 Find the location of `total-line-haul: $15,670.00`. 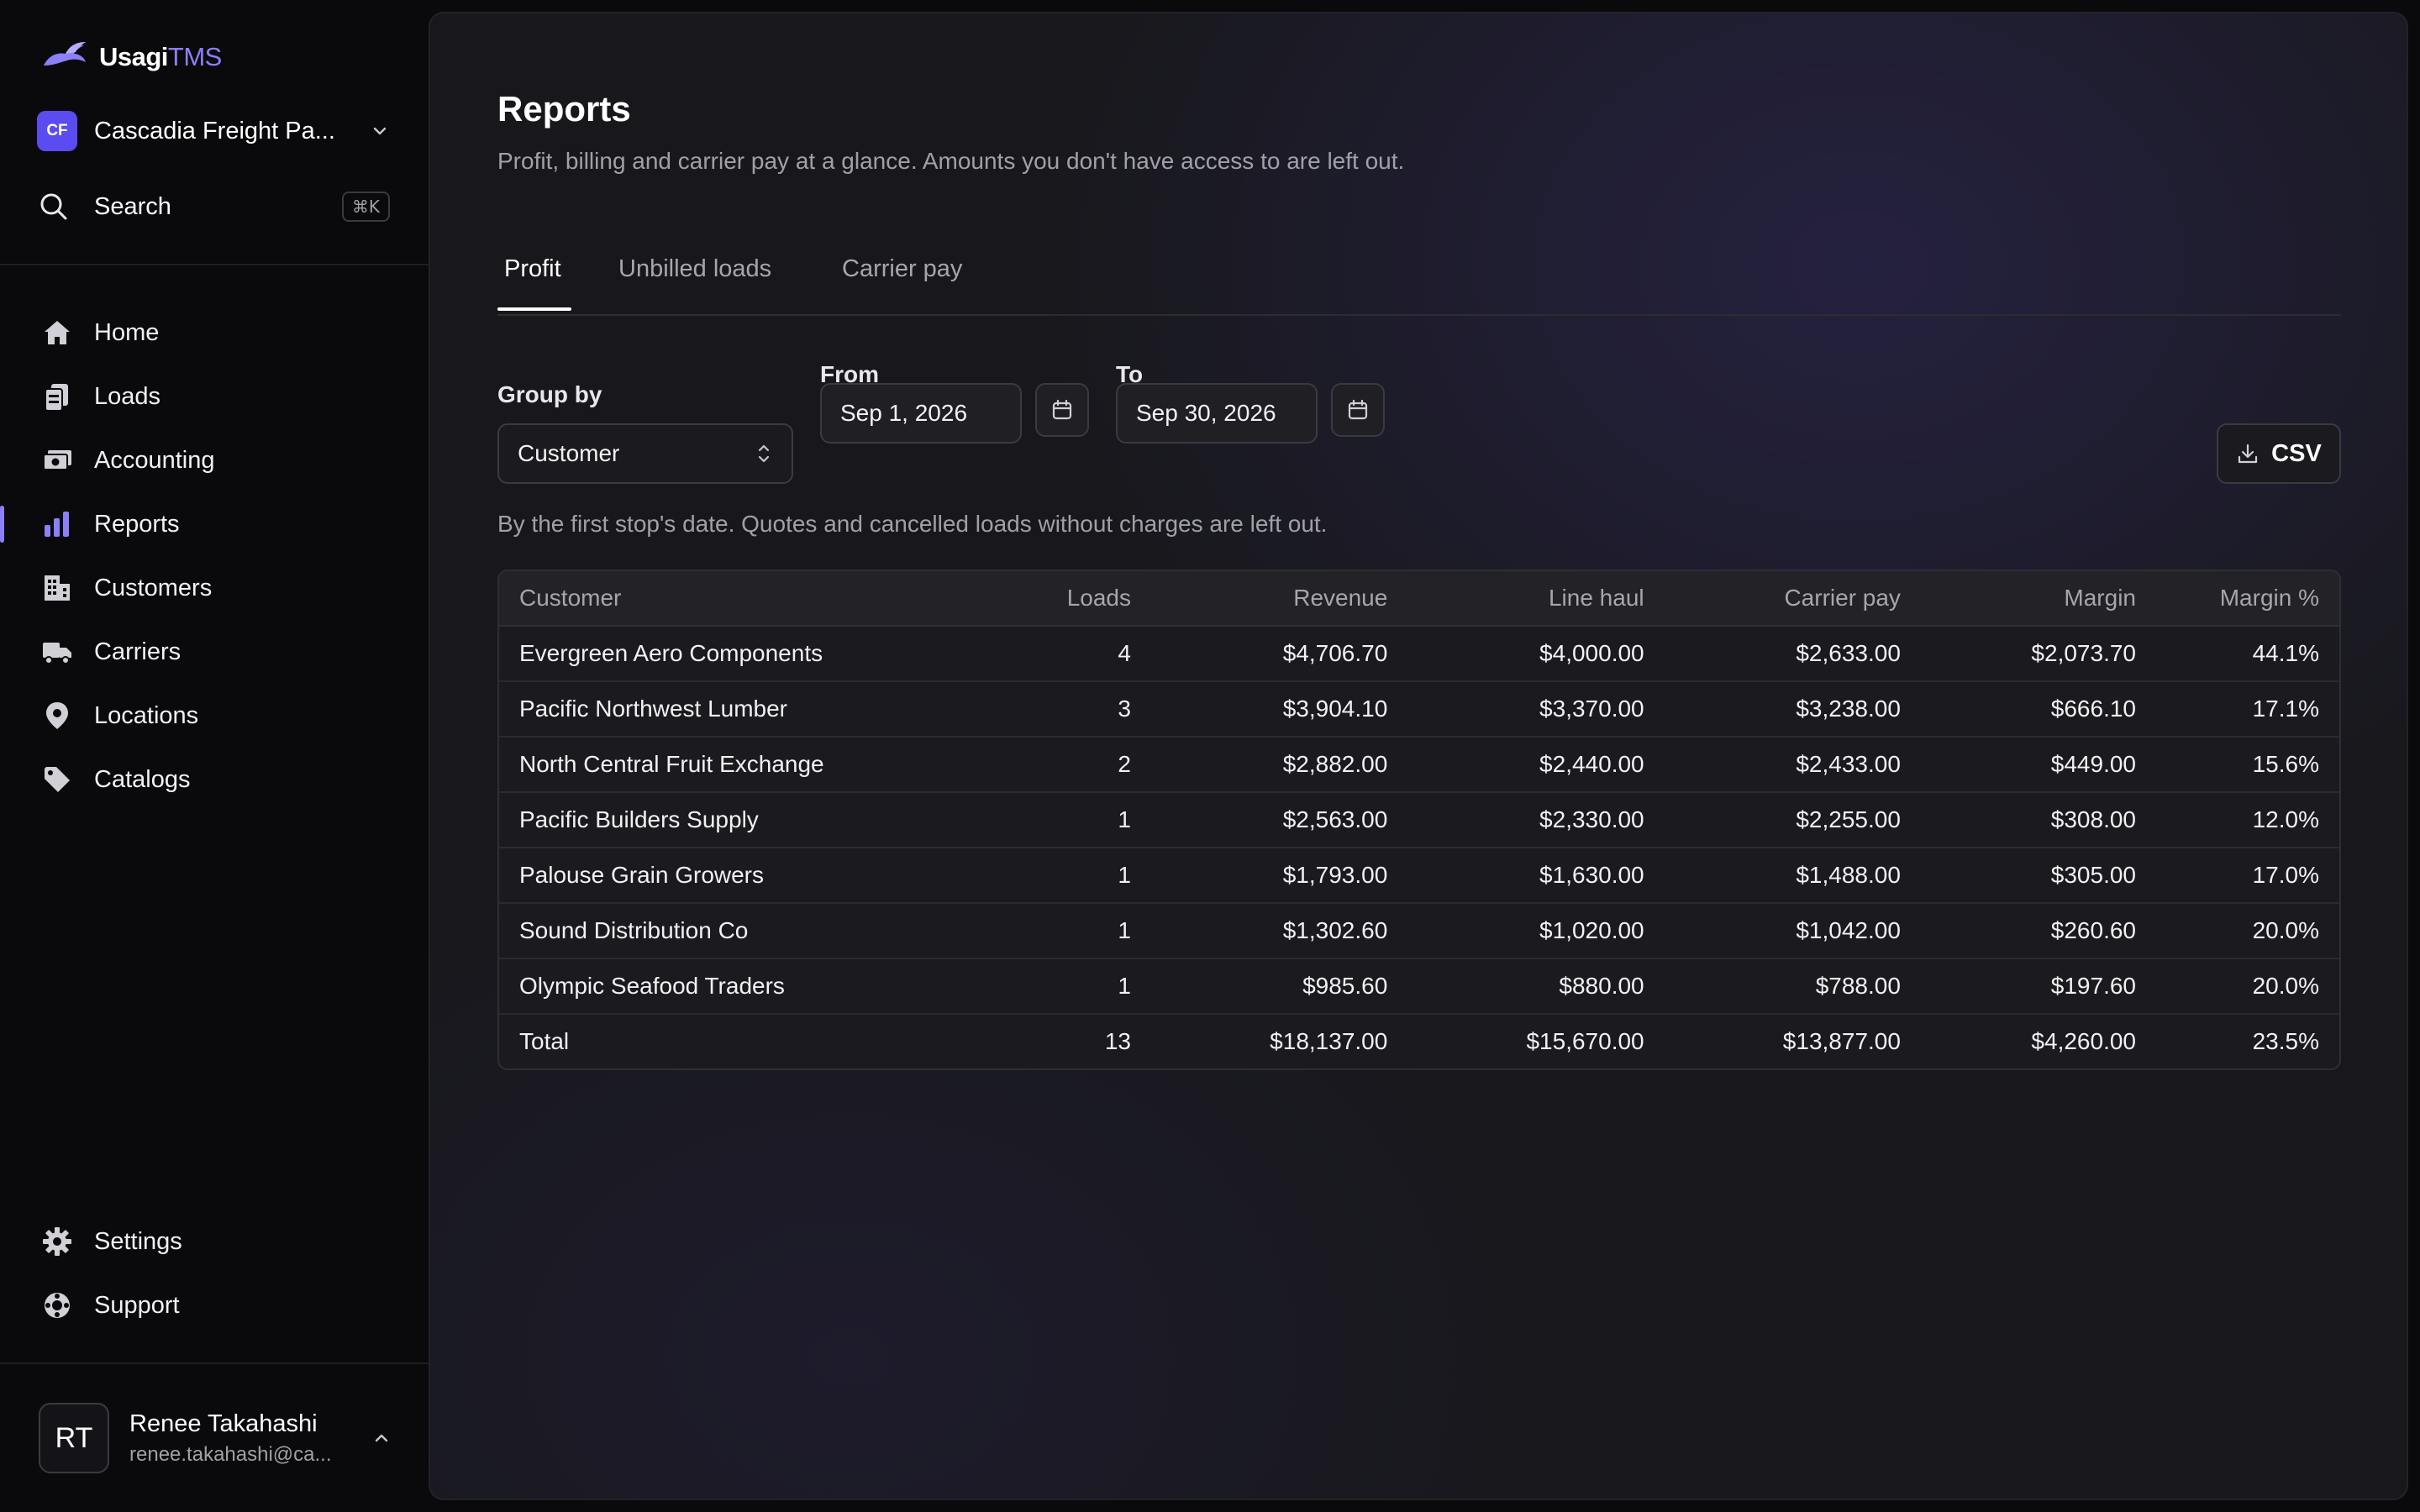

total-line-haul: $15,670.00 is located at coordinates (1585, 1041).